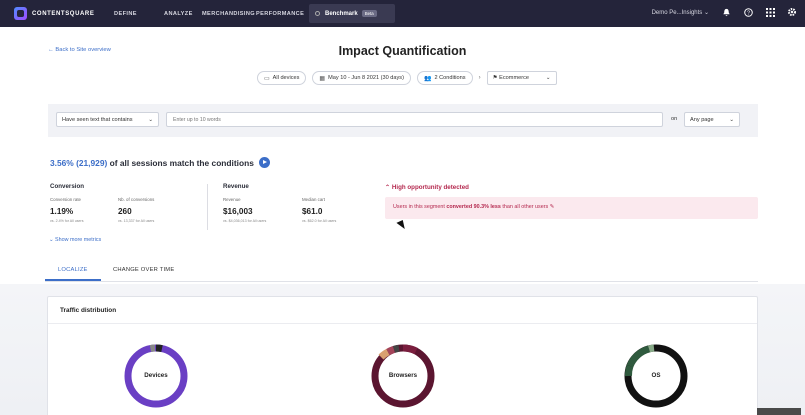  What do you see at coordinates (67, 221) in the screenshot?
I see `conversion-rate-compare: vs. 2.4% for All users` at bounding box center [67, 221].